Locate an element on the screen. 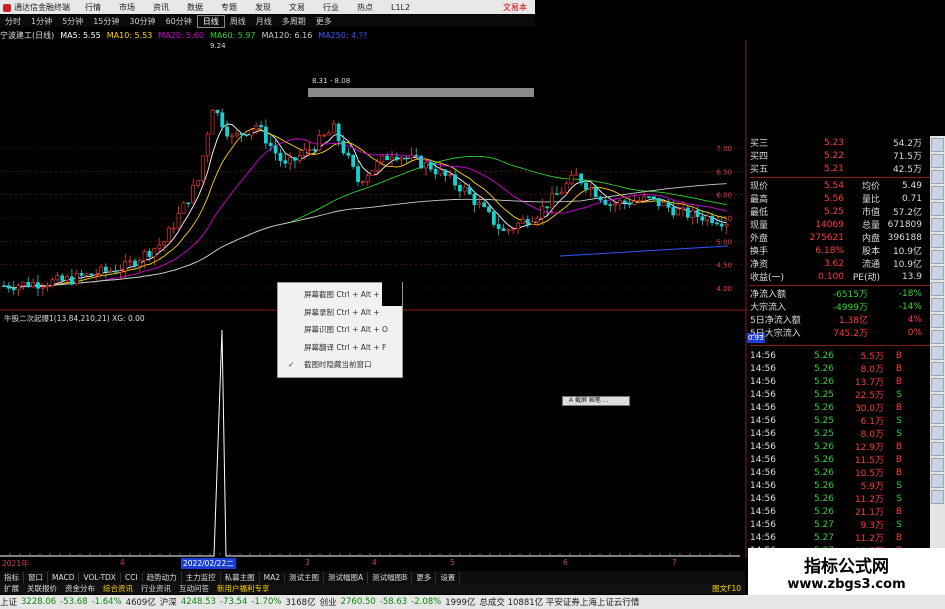 The width and height of the screenshot is (945, 609). status-cell: 1999亿 is located at coordinates (460, 603).